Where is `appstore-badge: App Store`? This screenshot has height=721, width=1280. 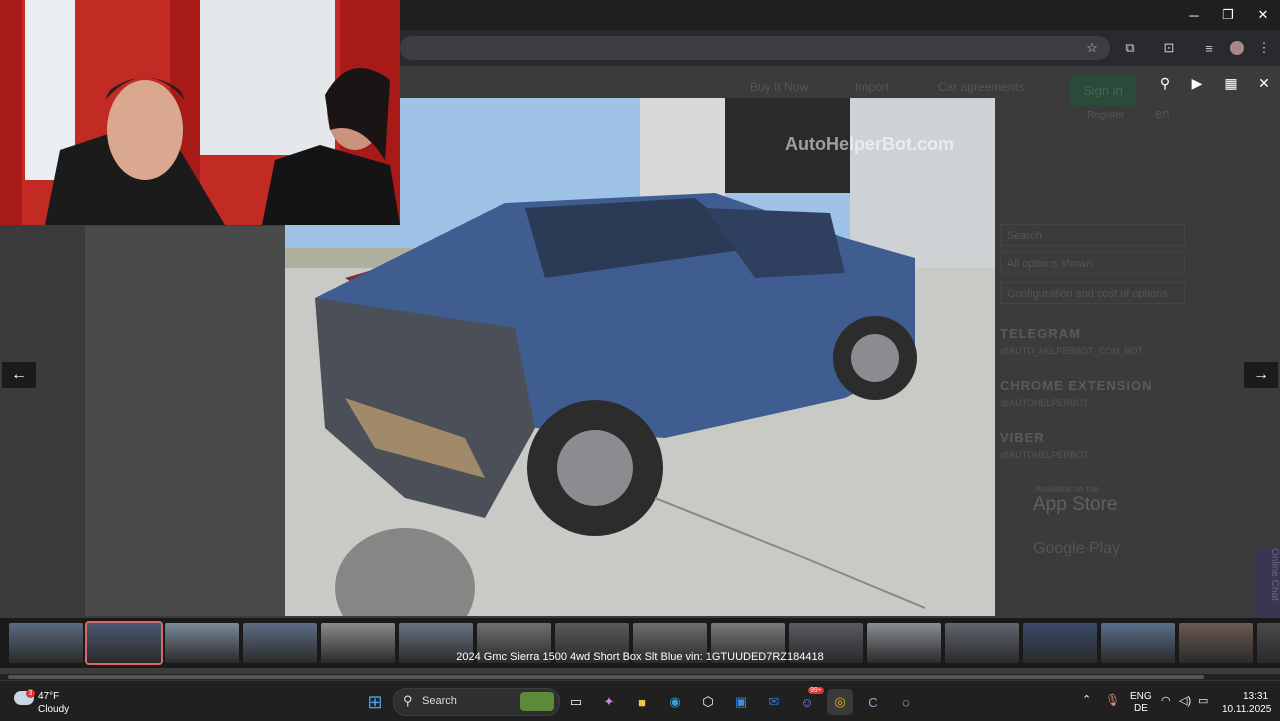 appstore-badge: App Store is located at coordinates (1075, 504).